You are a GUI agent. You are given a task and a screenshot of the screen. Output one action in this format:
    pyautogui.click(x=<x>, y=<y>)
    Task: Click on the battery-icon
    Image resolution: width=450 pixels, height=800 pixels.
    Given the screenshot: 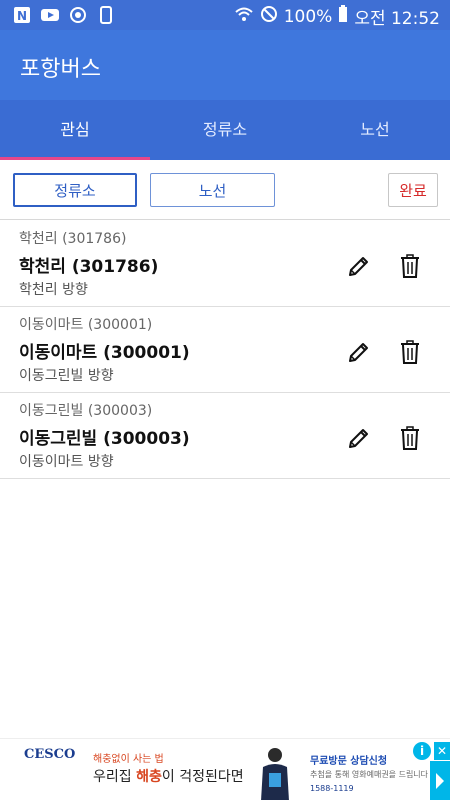 What is the action you would take?
    pyautogui.click(x=343, y=16)
    